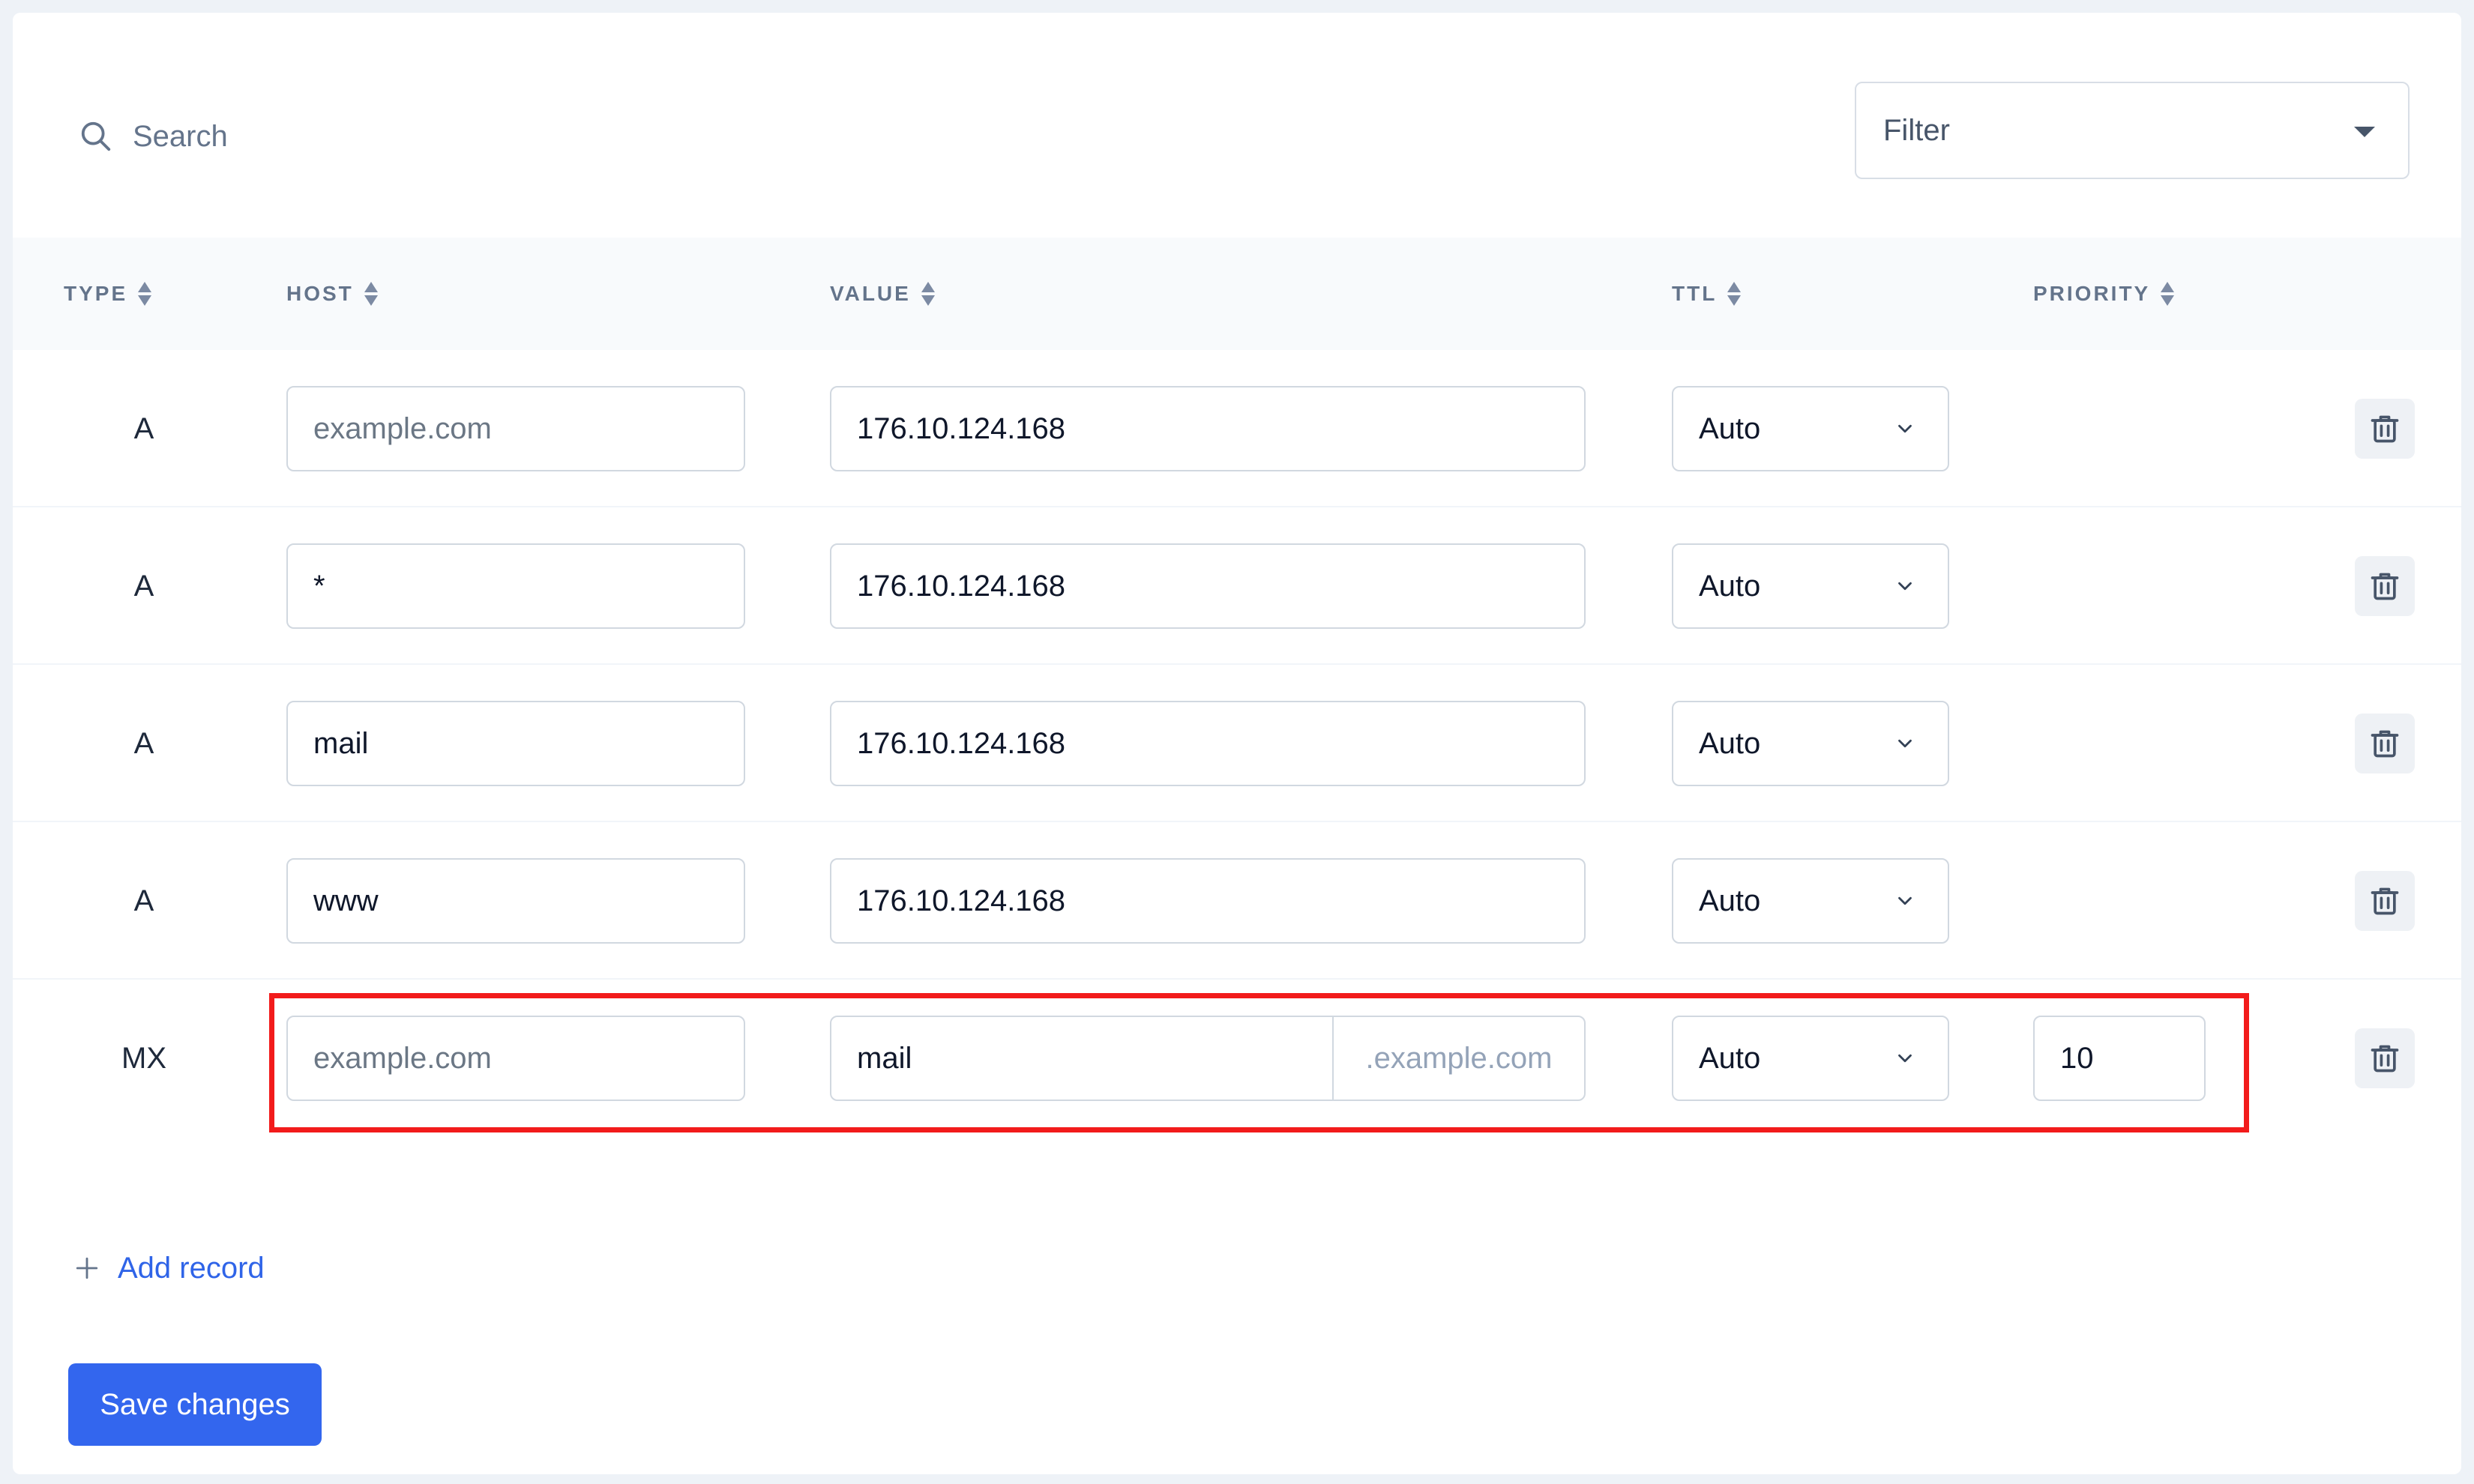  Describe the element at coordinates (1082, 1058) in the screenshot. I see `value-input: mail` at that location.